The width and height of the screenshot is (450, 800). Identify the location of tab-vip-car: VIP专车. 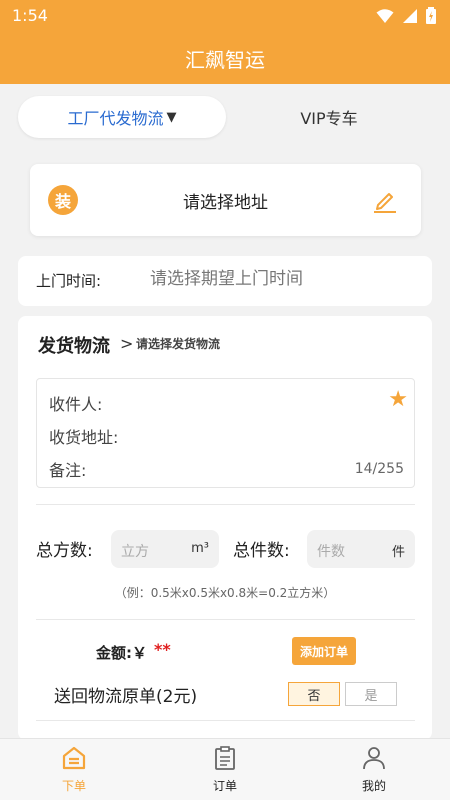
(329, 117).